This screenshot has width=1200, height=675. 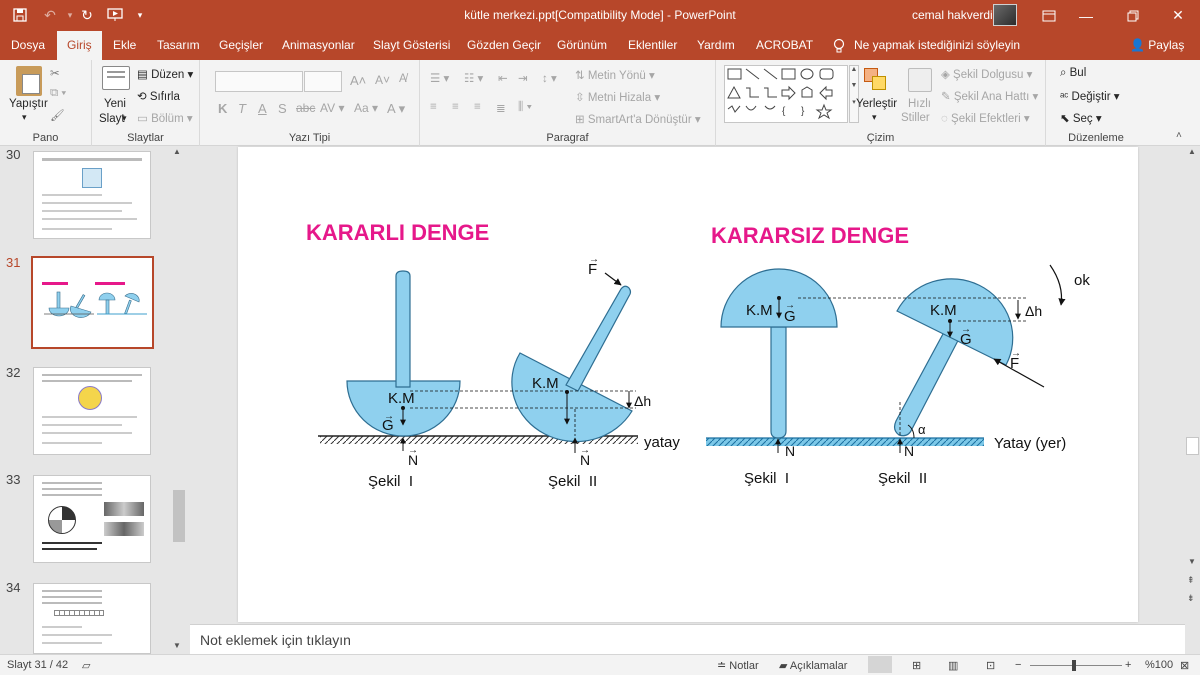 I want to click on slideshow-view-icon: ⊡, so click(x=990, y=665).